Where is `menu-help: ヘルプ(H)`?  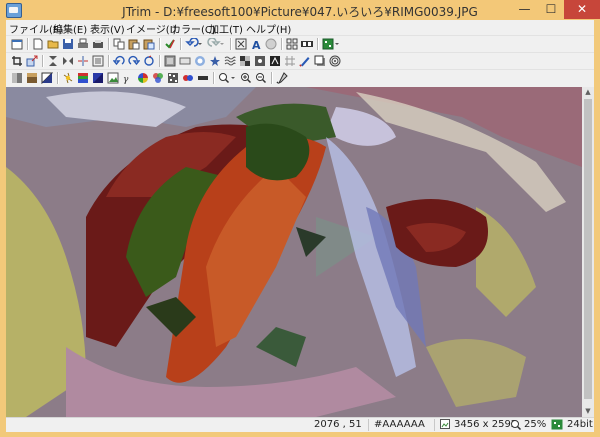
menu-help: ヘルプ(H) is located at coordinates (268, 28).